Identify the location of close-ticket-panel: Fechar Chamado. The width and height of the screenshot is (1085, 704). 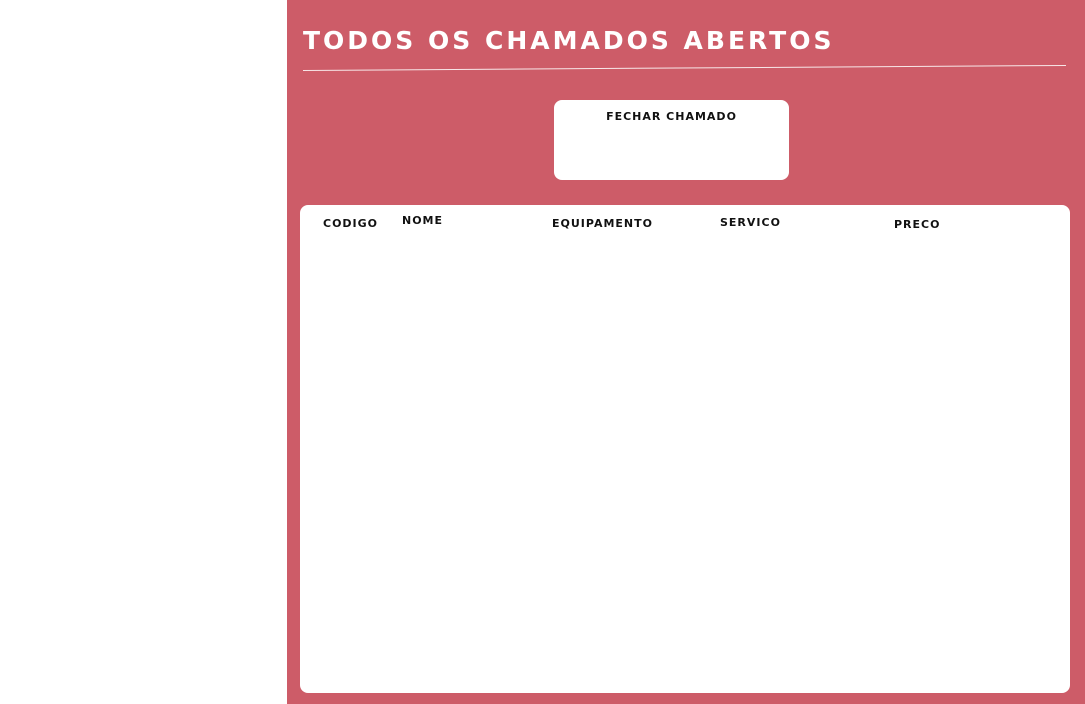
(671, 140).